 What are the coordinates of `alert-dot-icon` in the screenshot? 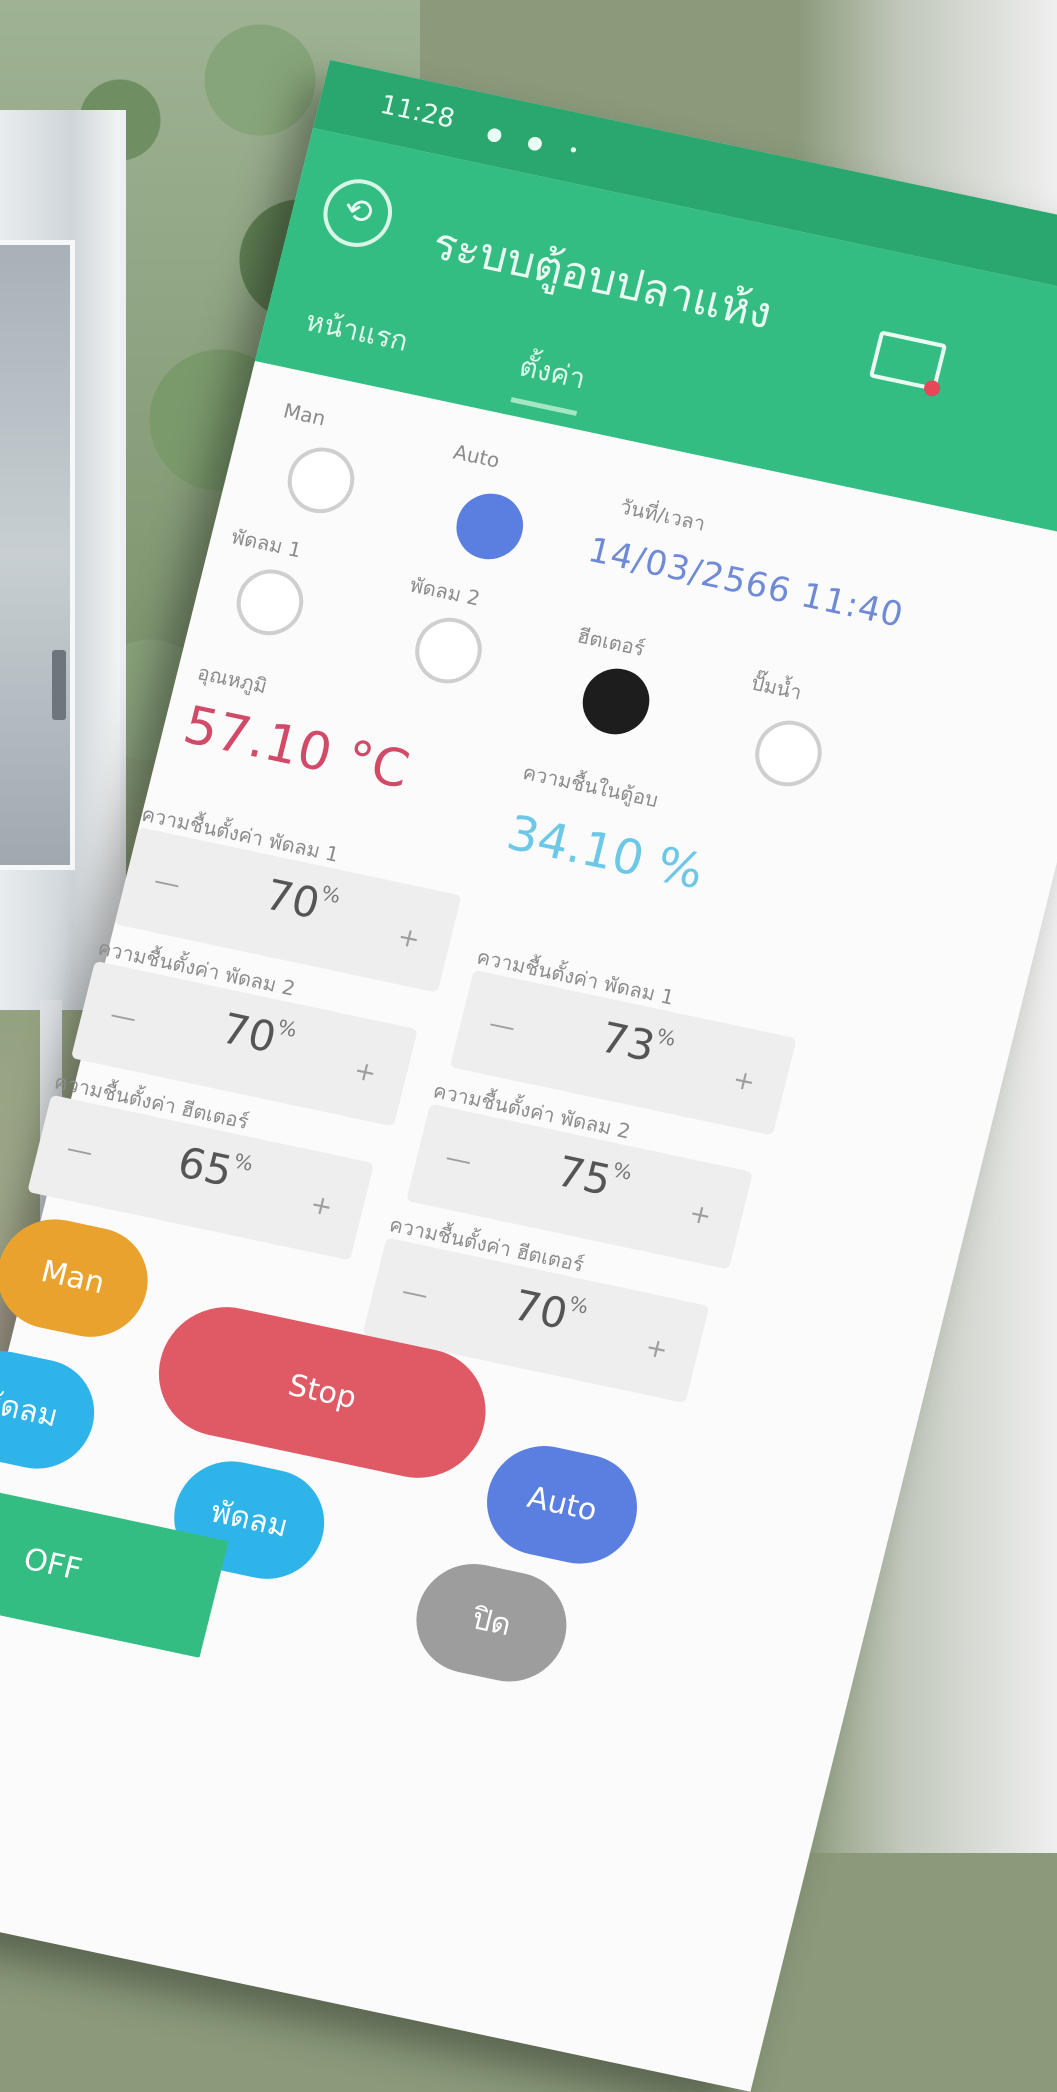 It's located at (932, 388).